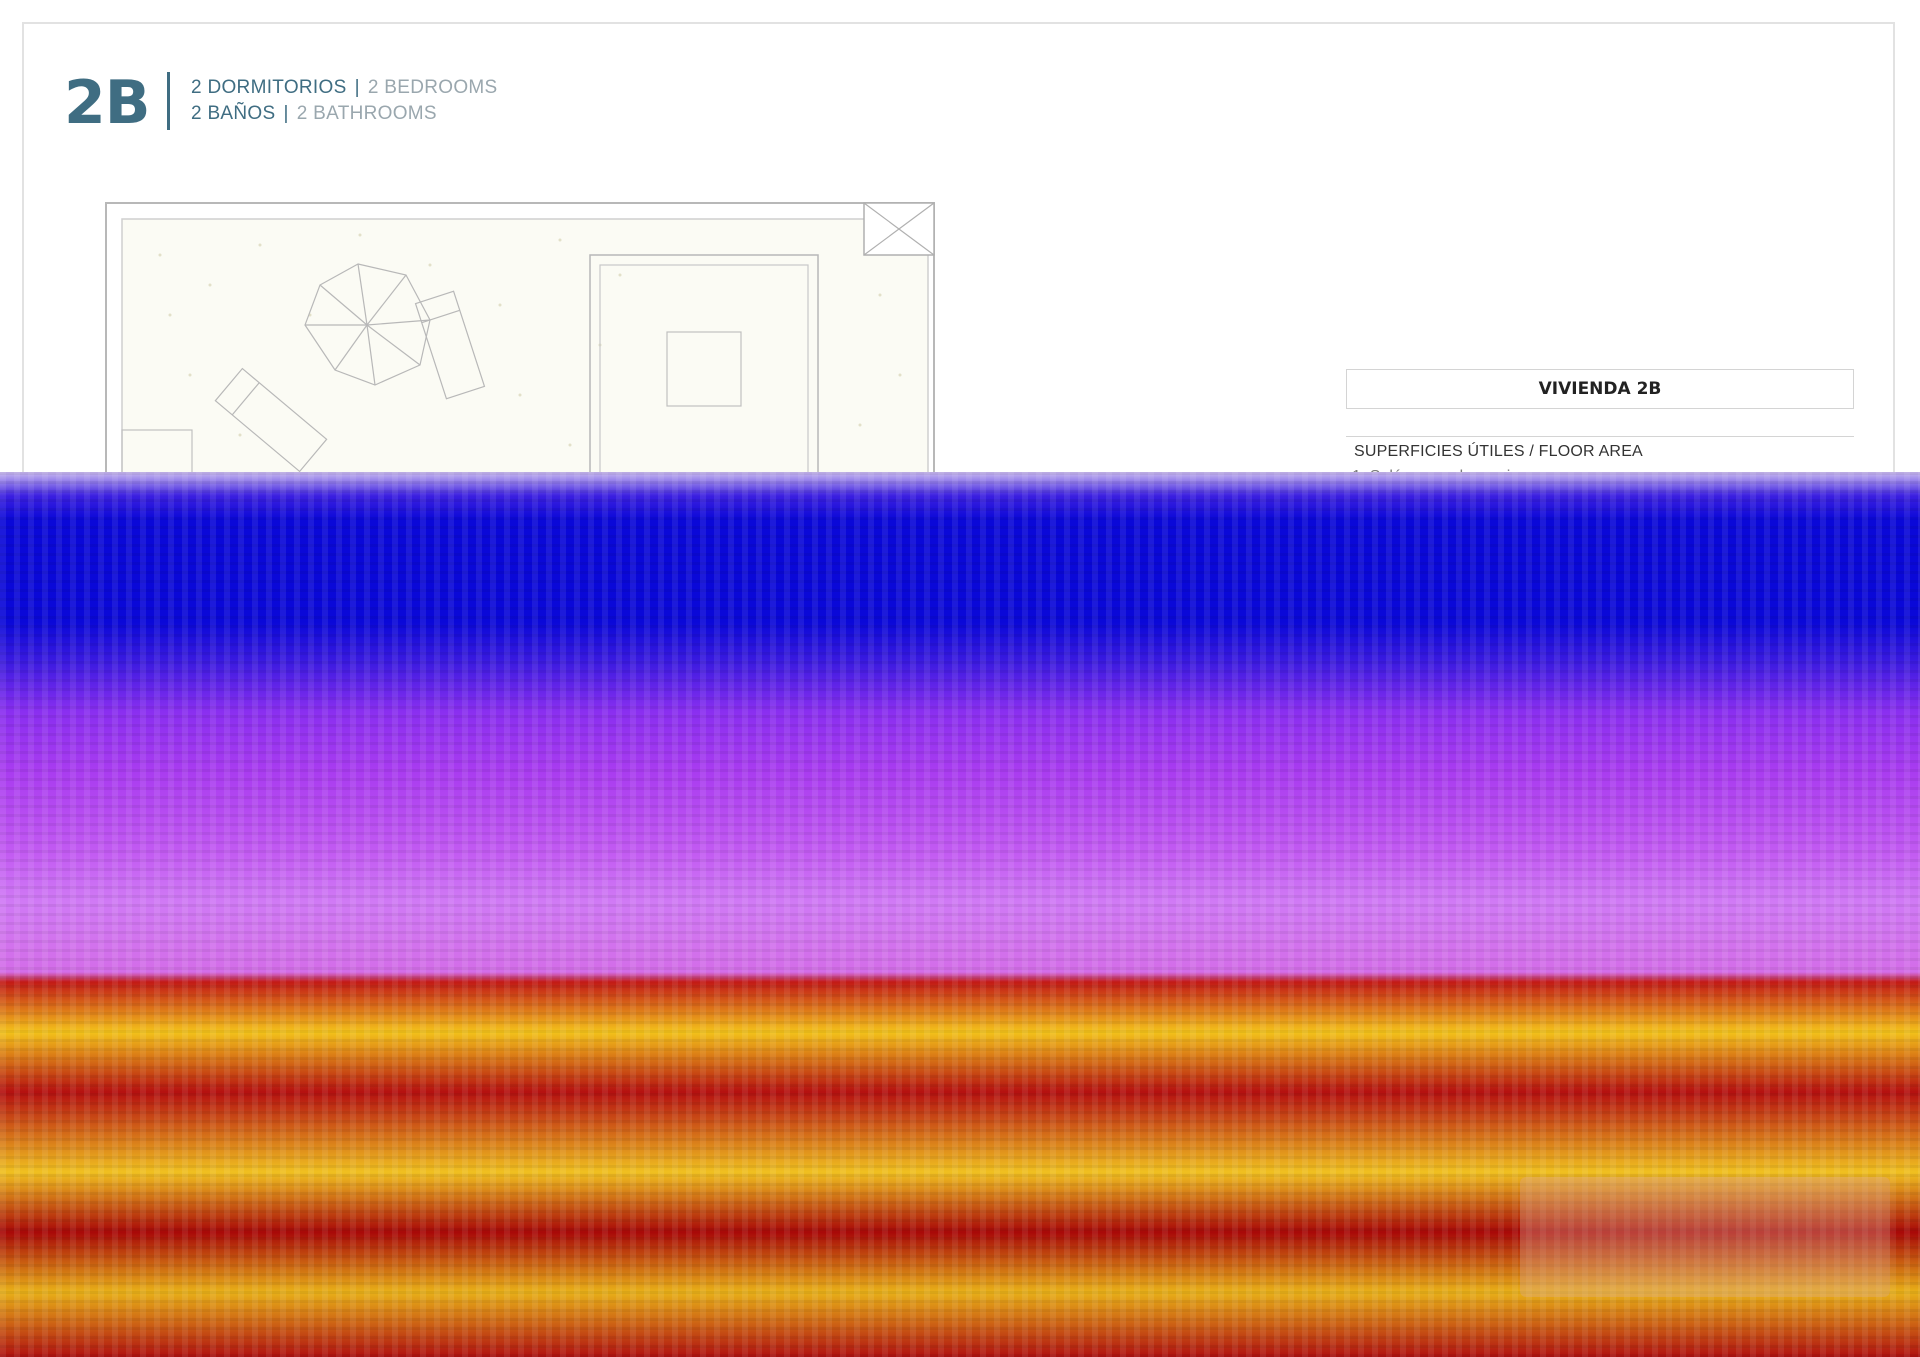 The image size is (1920, 1357). I want to click on bathrooms-en: 2 BATHROOMS, so click(366, 113).